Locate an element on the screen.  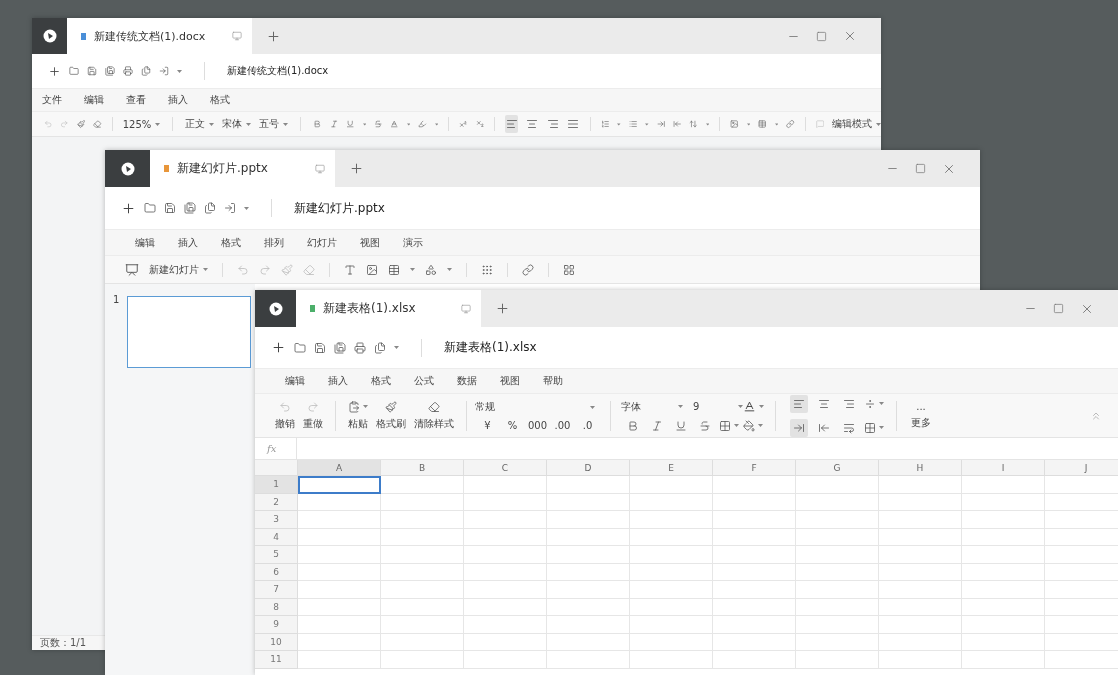
menu-item: 视图 is located at coordinates (510, 381).